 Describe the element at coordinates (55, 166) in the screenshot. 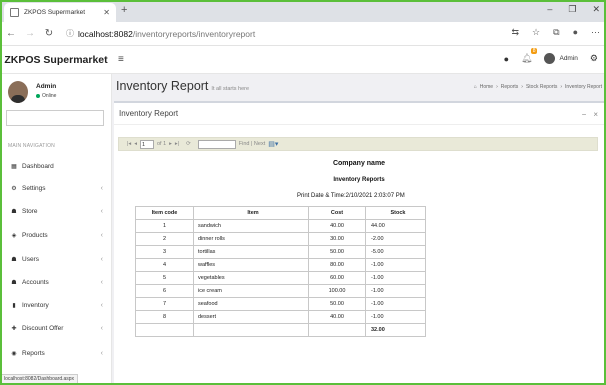

I see `sidebar-item-dashboard: ▦ Dashboard` at that location.